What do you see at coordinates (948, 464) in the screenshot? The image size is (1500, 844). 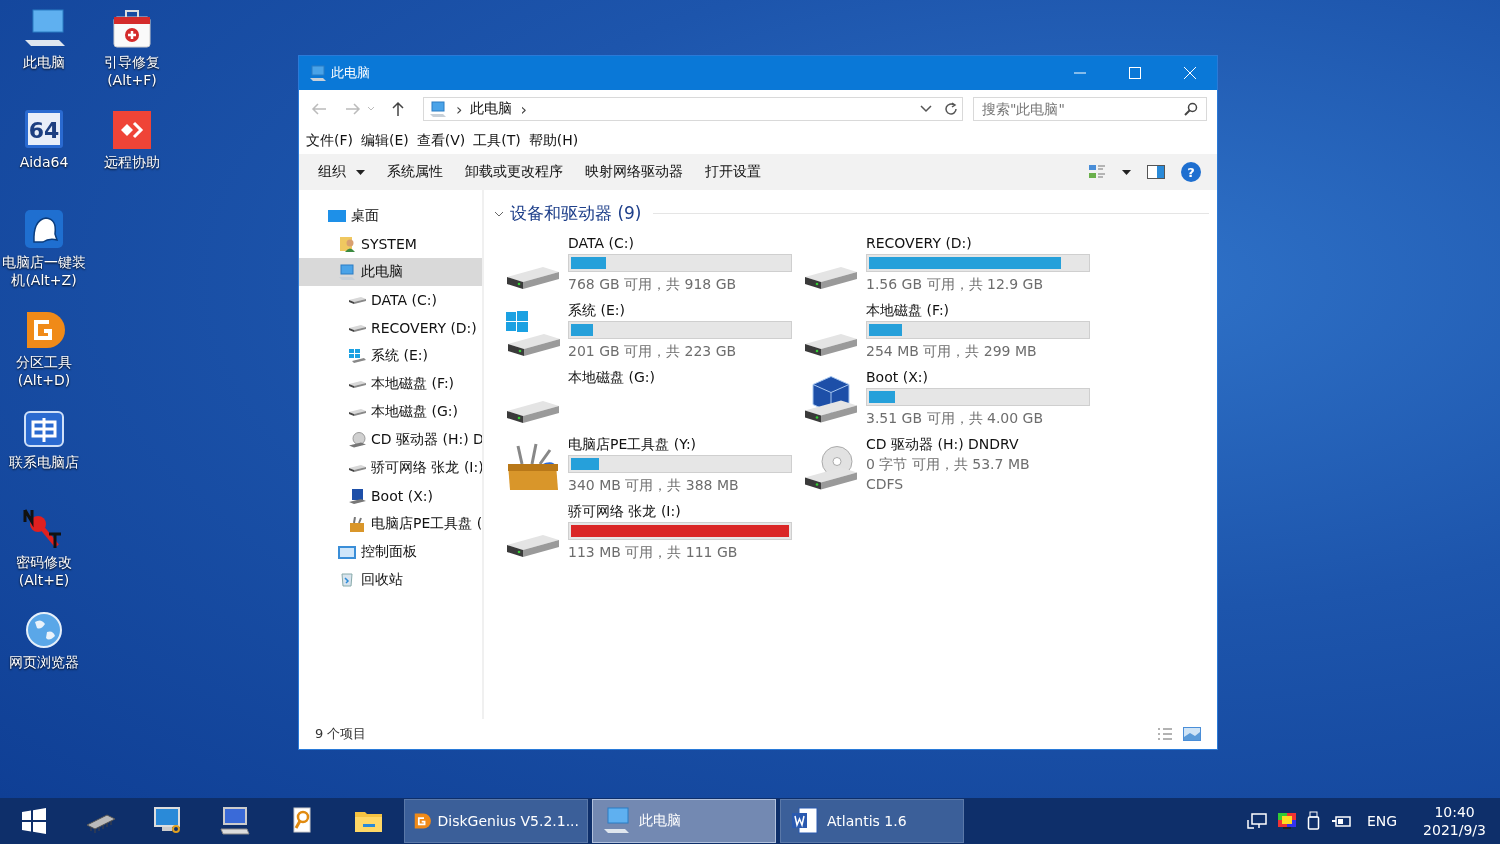 I see `drive-details: 0 字节 可用，共 53.7 MB` at bounding box center [948, 464].